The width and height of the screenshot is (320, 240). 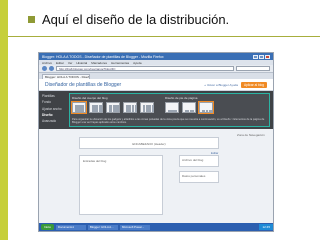 What do you see at coordinates (71, 227) in the screenshot?
I see `taskbar-item: Documento1` at bounding box center [71, 227].